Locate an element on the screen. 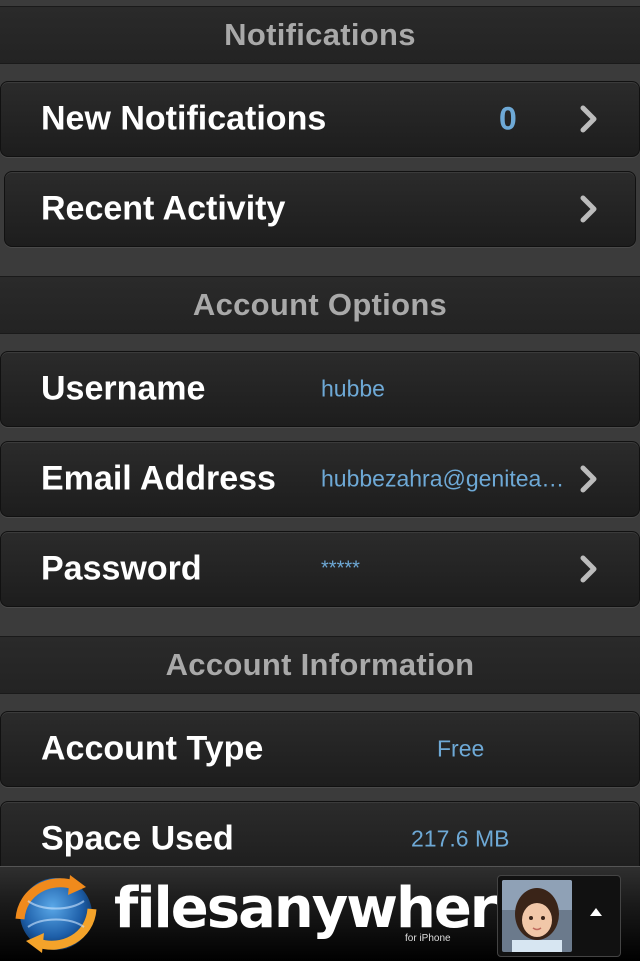 The image size is (640, 961). password-row: Password ***** is located at coordinates (320, 569).